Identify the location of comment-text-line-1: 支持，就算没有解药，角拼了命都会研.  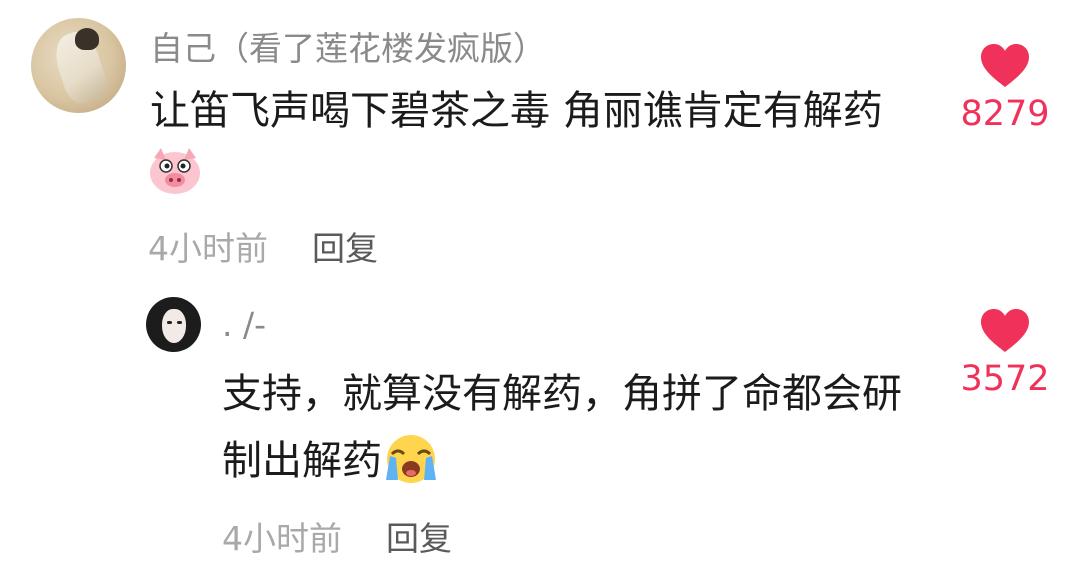
(562, 394).